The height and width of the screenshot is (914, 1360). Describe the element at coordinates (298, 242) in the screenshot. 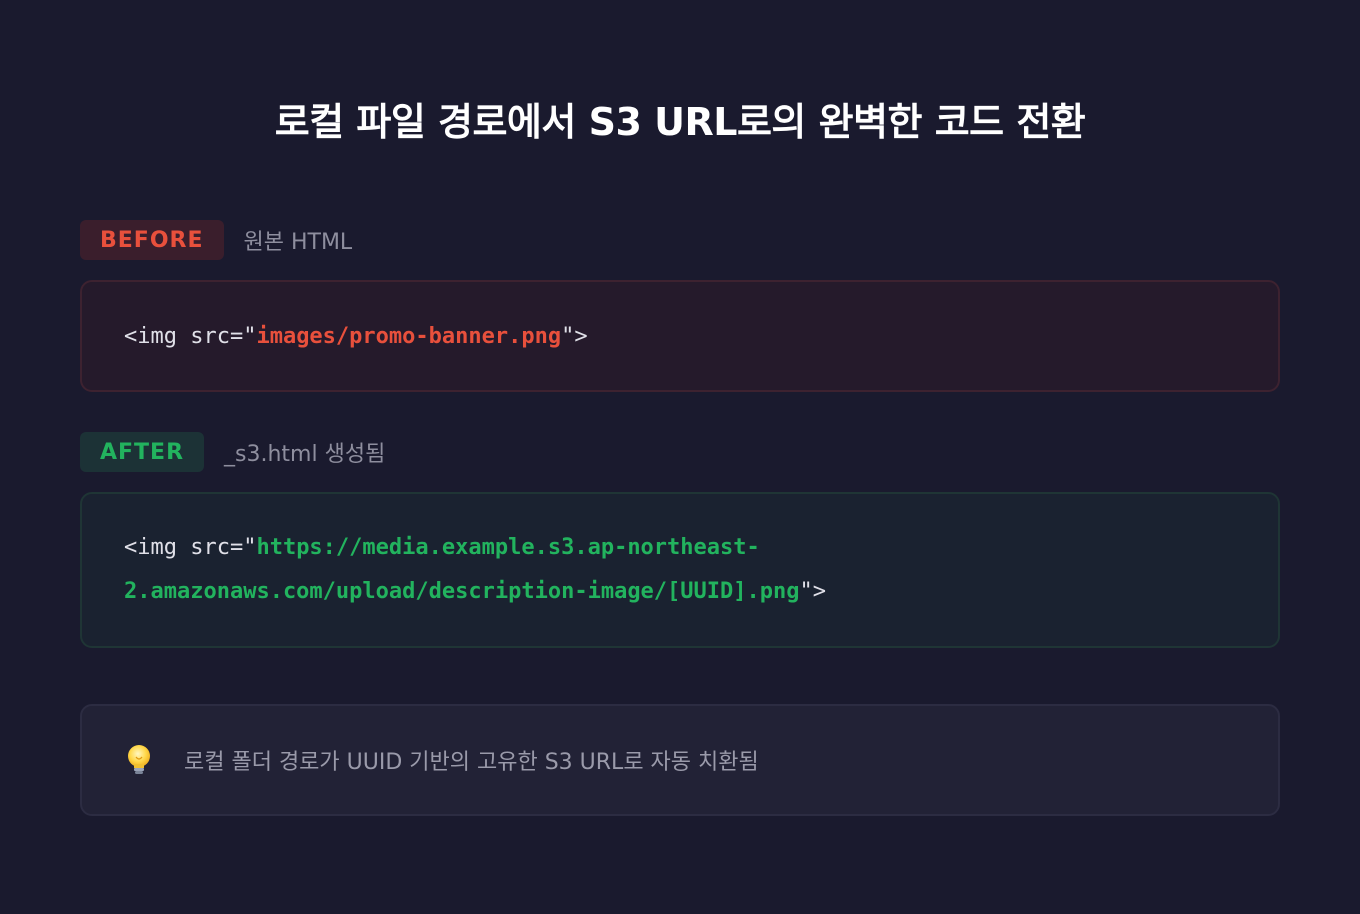

I see `before-description: 원본 HTML` at that location.